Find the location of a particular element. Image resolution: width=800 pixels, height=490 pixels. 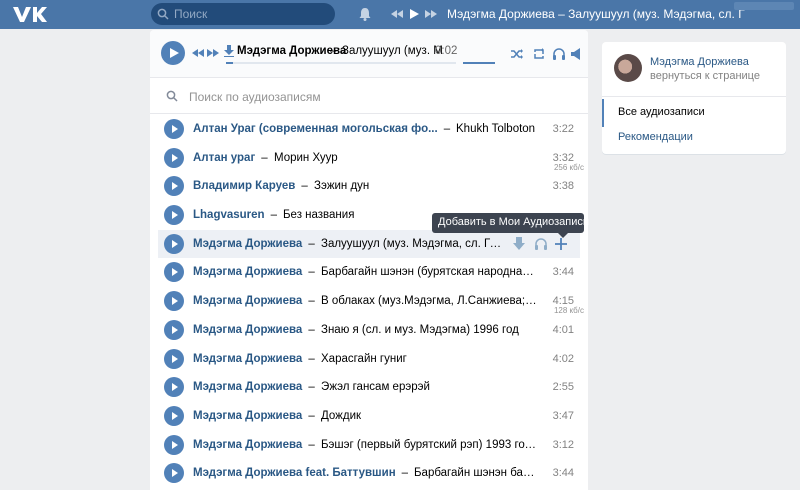

track-artist: Владимир Каруев – is located at coordinates (250, 186).